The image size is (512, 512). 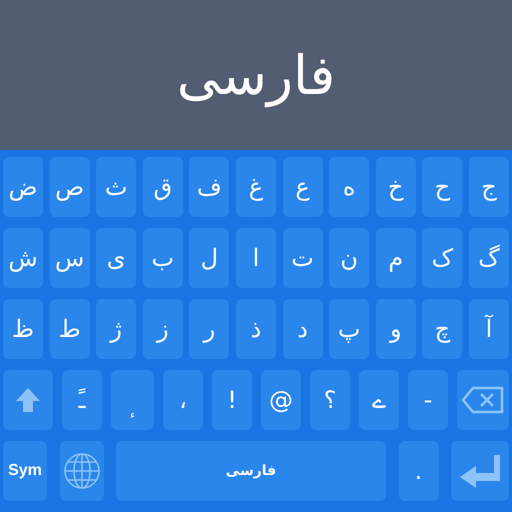 I want to click on key: ،, so click(x=183, y=400).